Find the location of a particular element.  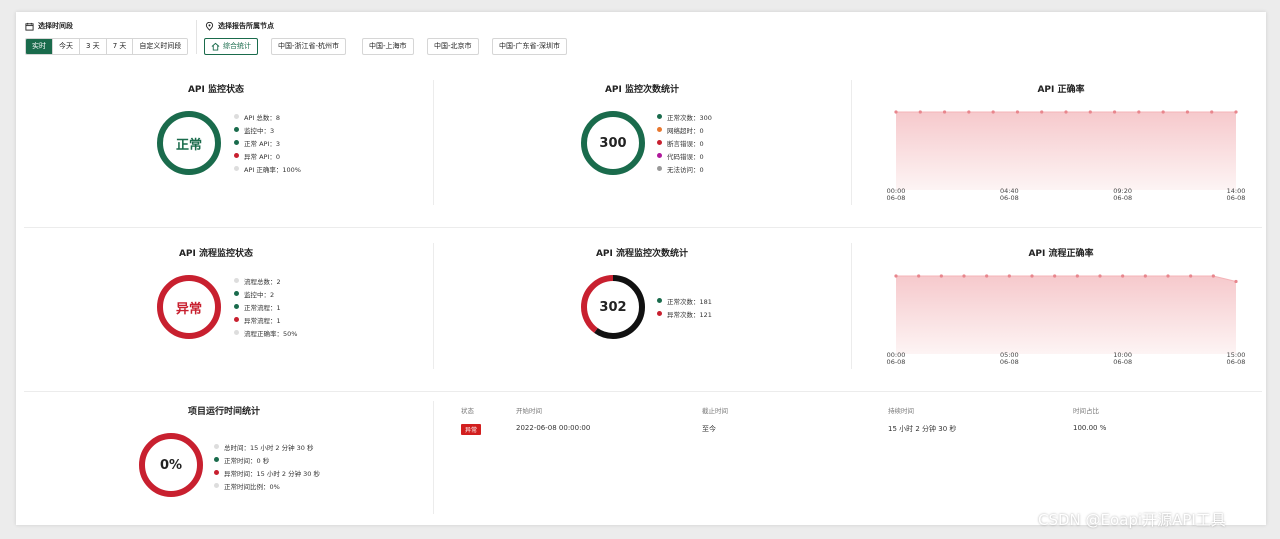

x-tick-label: 10:00 06-08 is located at coordinates (1122, 359).